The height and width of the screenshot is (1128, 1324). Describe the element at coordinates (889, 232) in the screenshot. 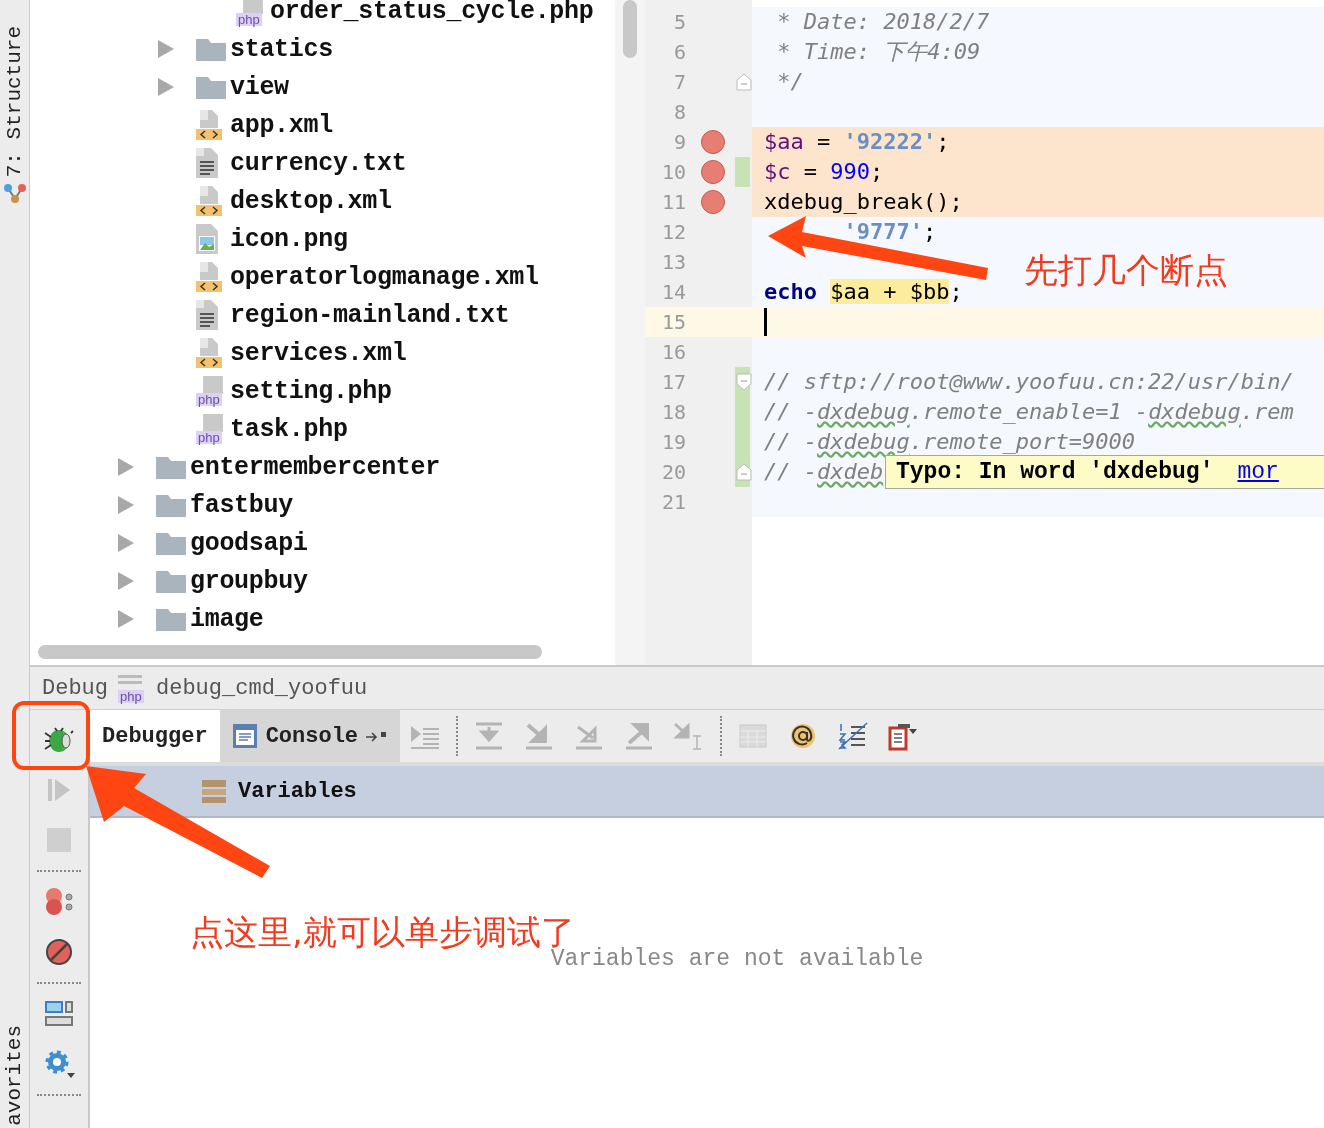

I see `code-line: '9777';` at that location.